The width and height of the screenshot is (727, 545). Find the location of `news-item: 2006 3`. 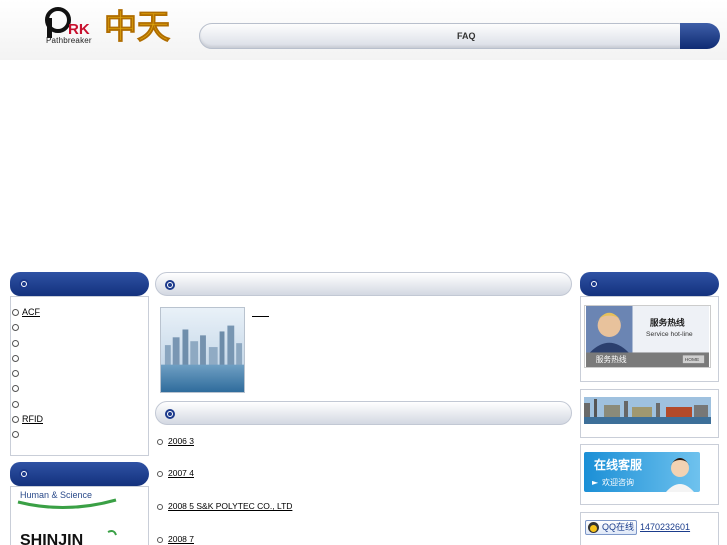

news-item: 2006 3 is located at coordinates (185, 441).